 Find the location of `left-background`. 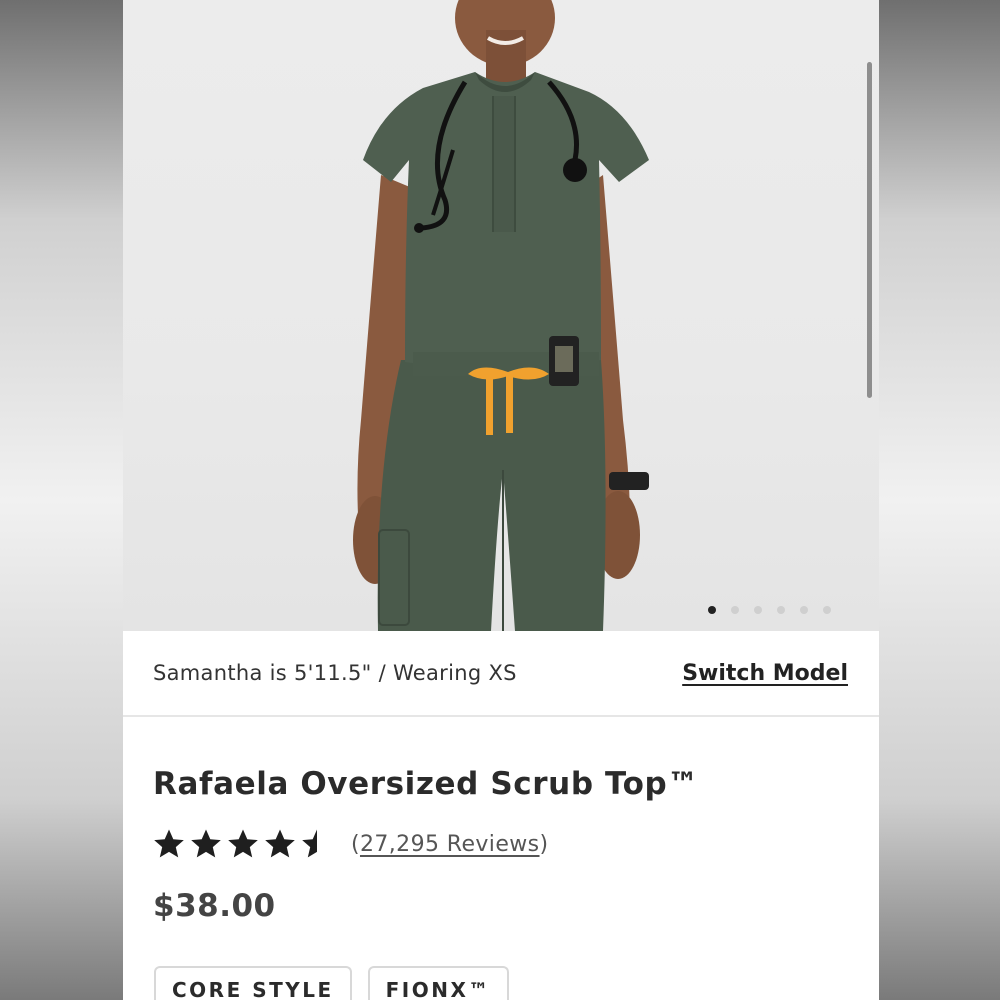

left-background is located at coordinates (61, 500).